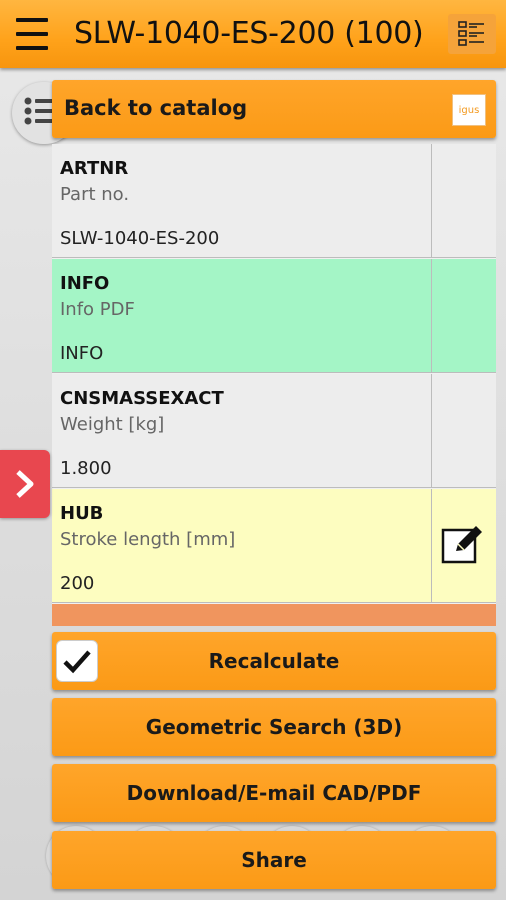 This screenshot has width=506, height=900. Describe the element at coordinates (274, 201) in the screenshot. I see `table-row: ARTNR Part no. SLW-1040-ES-200` at that location.